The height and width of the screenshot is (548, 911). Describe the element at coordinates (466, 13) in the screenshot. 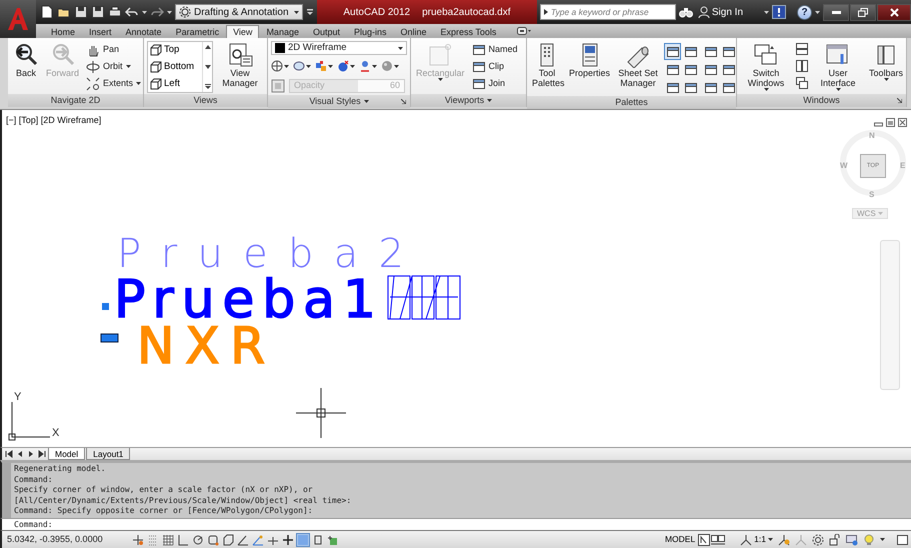

I see `file-name: prueba2autocad.dxf` at that location.